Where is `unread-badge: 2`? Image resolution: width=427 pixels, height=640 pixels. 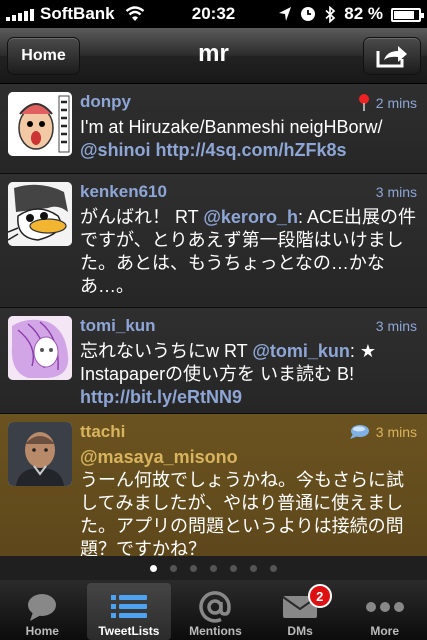
unread-badge: 2 is located at coordinates (319, 596).